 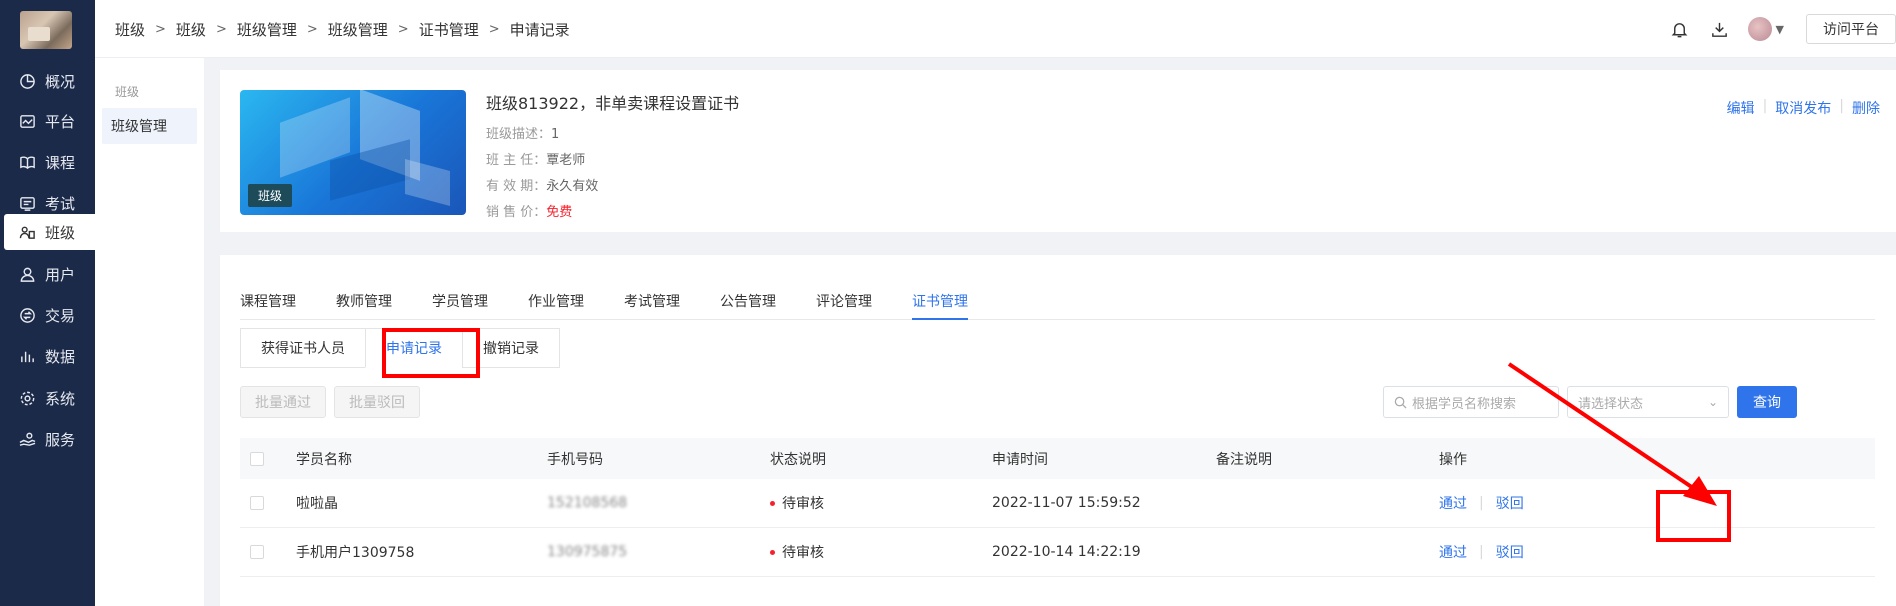 I want to click on tab-comment: 评论管理, so click(x=844, y=302).